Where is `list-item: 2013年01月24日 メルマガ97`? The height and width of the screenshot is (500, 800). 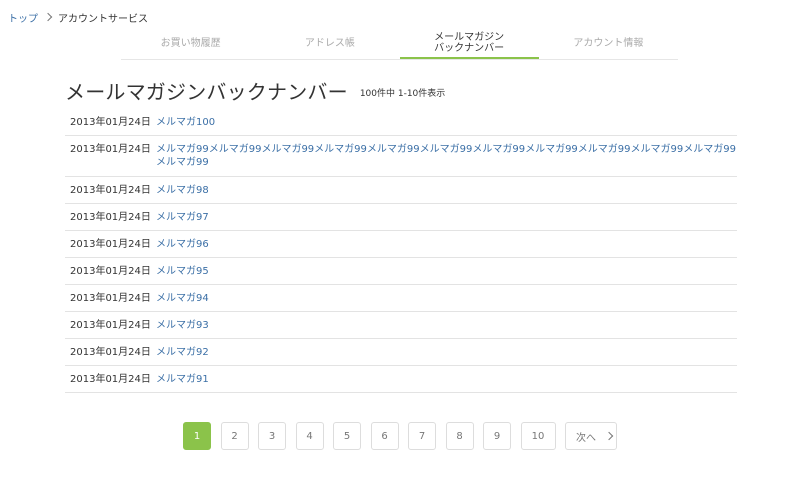
list-item: 2013年01月24日 メルマガ97 is located at coordinates (401, 217).